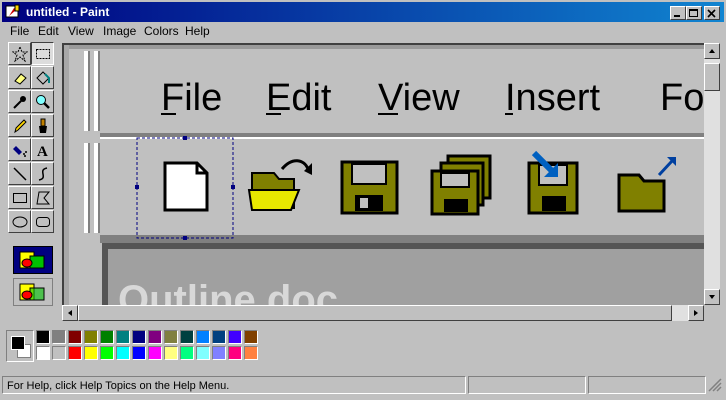  What do you see at coordinates (42, 125) in the screenshot?
I see `brush-tool` at bounding box center [42, 125].